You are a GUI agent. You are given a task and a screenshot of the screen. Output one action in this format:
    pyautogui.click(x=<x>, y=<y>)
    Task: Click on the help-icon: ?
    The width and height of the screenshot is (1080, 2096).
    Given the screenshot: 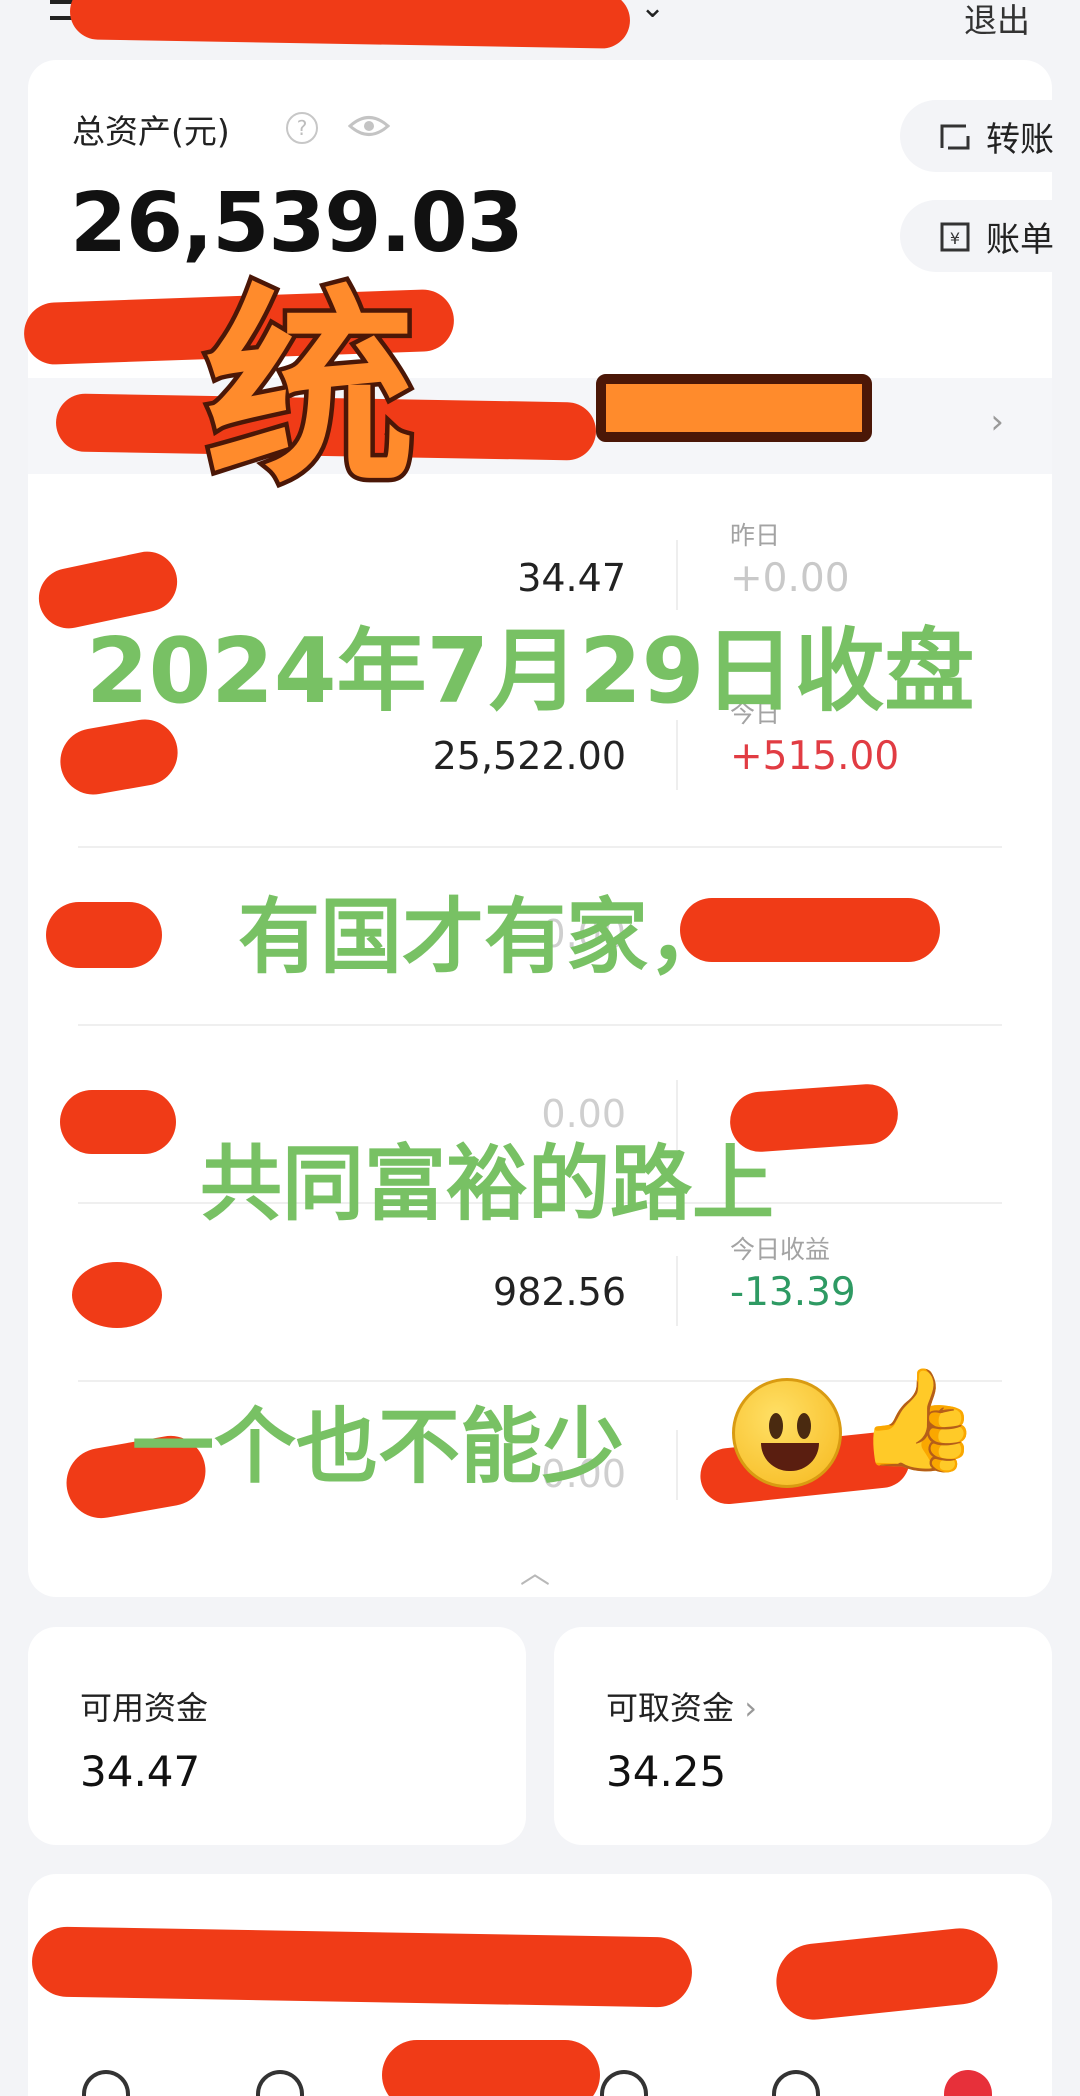 What is the action you would take?
    pyautogui.click(x=302, y=128)
    